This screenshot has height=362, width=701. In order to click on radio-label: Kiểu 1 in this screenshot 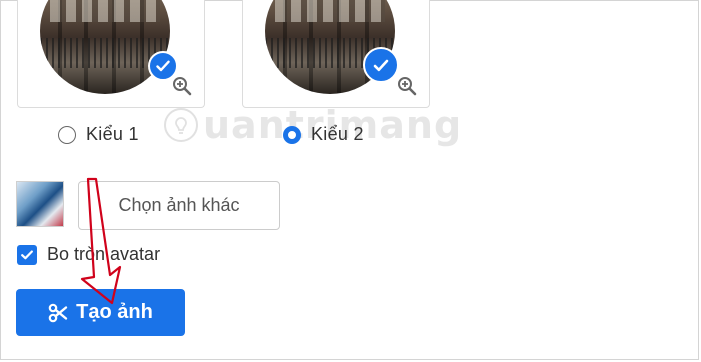, I will do `click(112, 134)`.